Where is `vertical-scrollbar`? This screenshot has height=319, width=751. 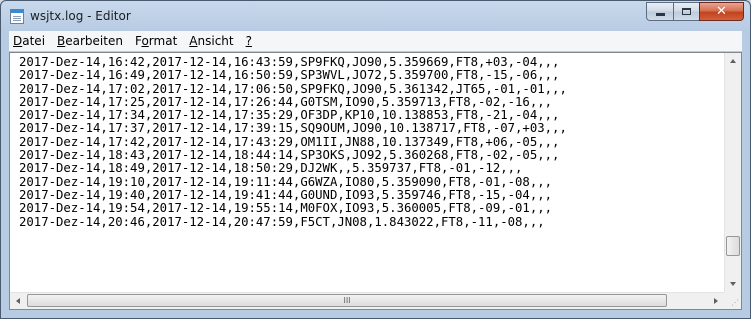 vertical-scrollbar is located at coordinates (732, 172).